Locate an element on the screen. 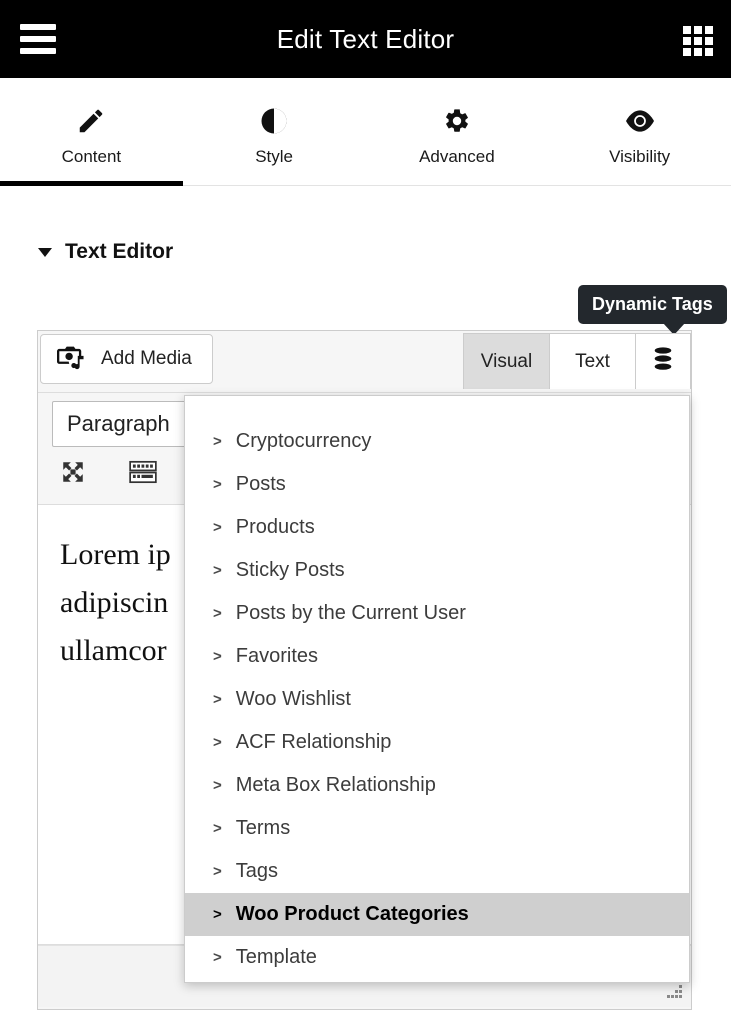 The width and height of the screenshot is (731, 1024). dropdown-item-label: Cryptocurrency is located at coordinates (303, 441).